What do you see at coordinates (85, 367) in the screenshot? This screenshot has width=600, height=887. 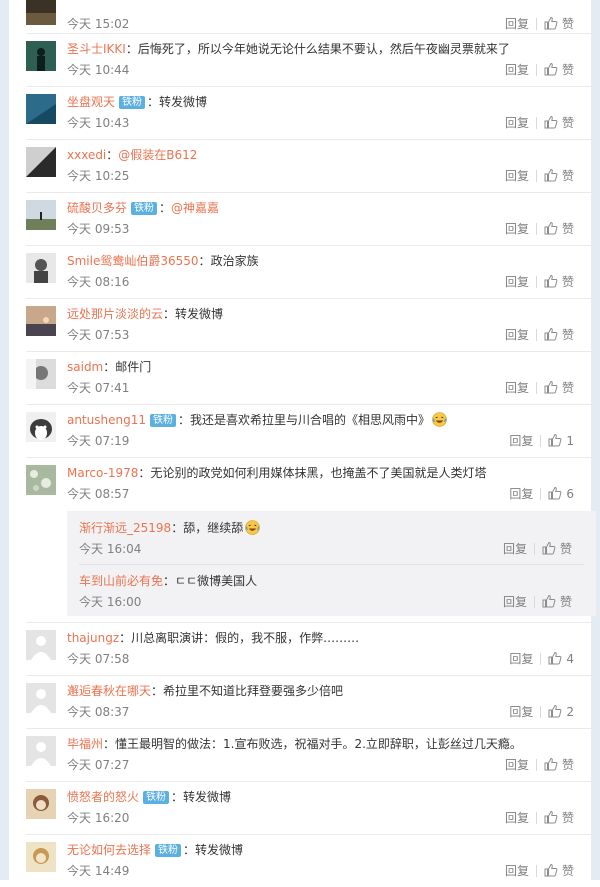 I see `username-link: saidm` at bounding box center [85, 367].